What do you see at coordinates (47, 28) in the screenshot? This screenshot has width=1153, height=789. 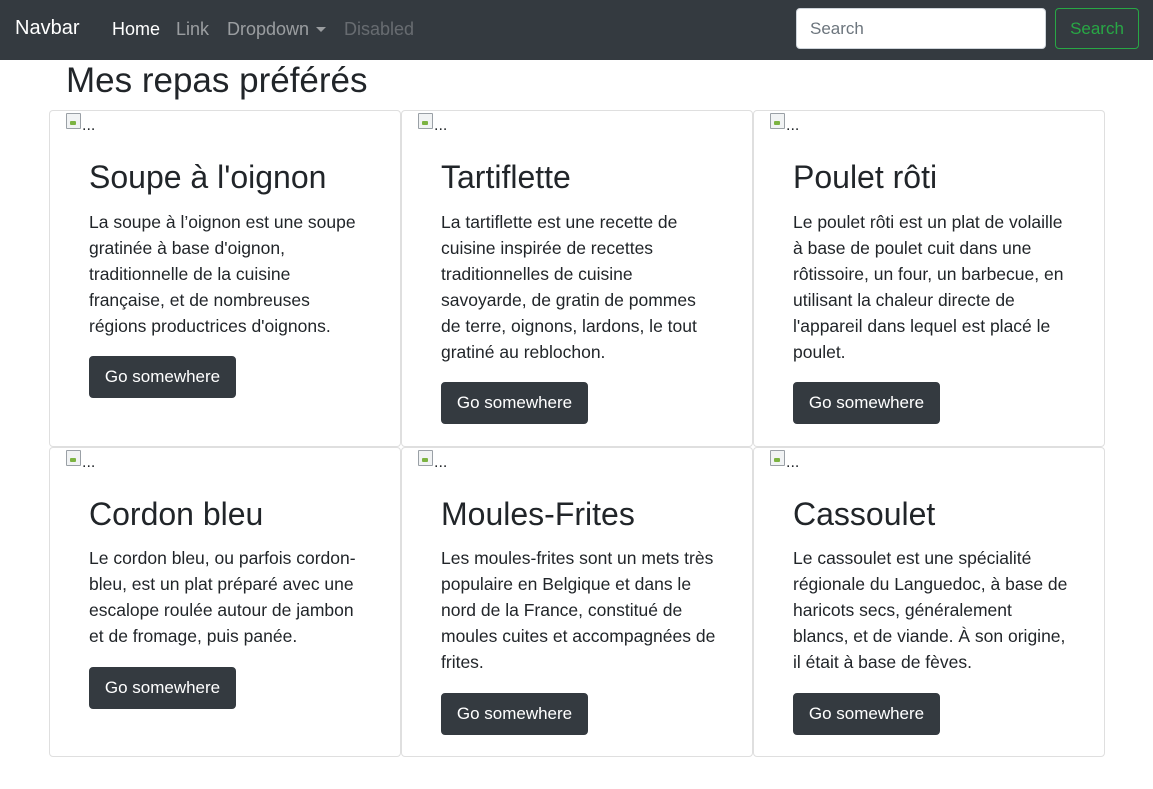 I see `navbar-brand: Navbar` at bounding box center [47, 28].